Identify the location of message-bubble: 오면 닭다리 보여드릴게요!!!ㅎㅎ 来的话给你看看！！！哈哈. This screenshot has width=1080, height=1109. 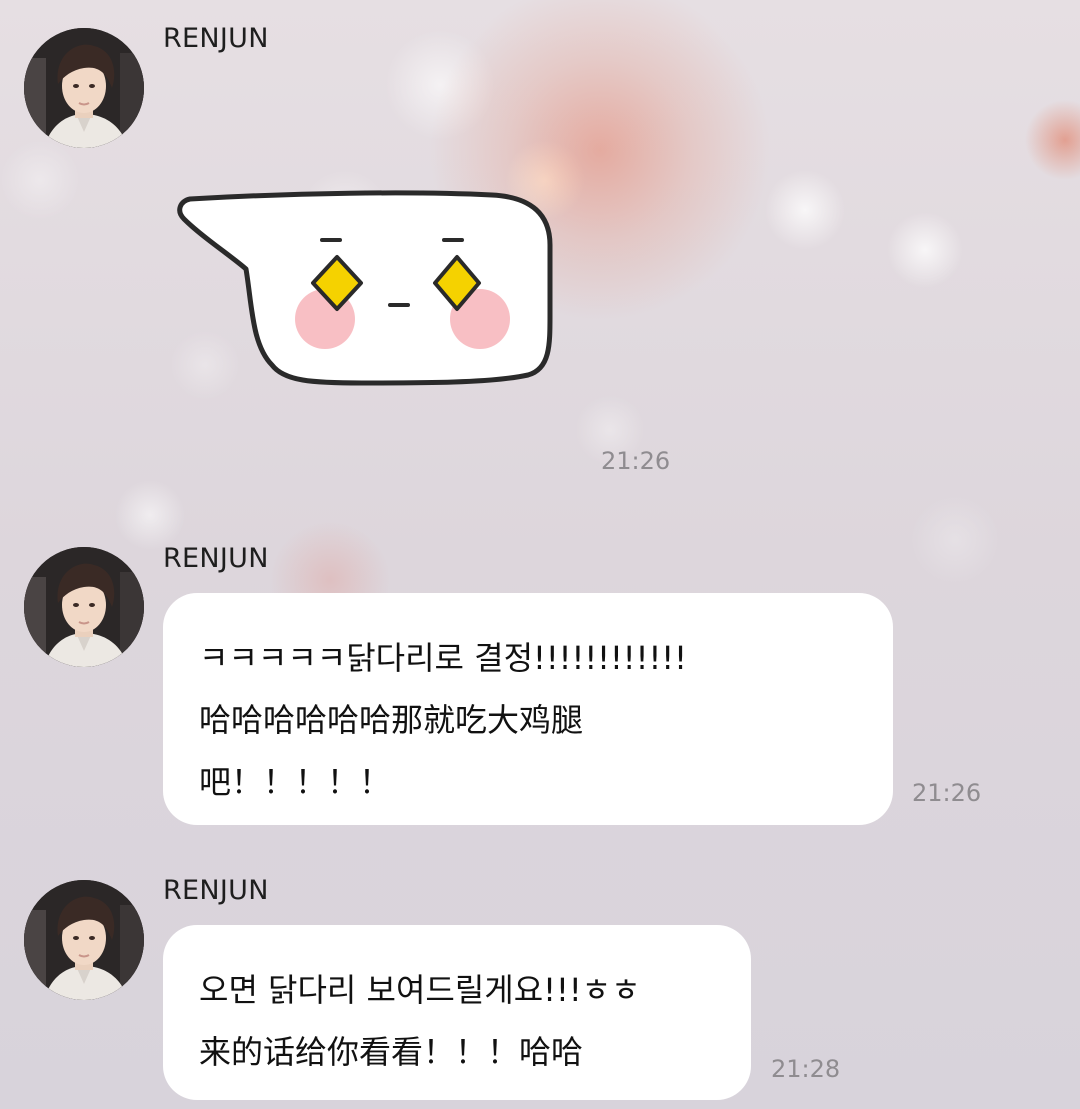
(457, 1012).